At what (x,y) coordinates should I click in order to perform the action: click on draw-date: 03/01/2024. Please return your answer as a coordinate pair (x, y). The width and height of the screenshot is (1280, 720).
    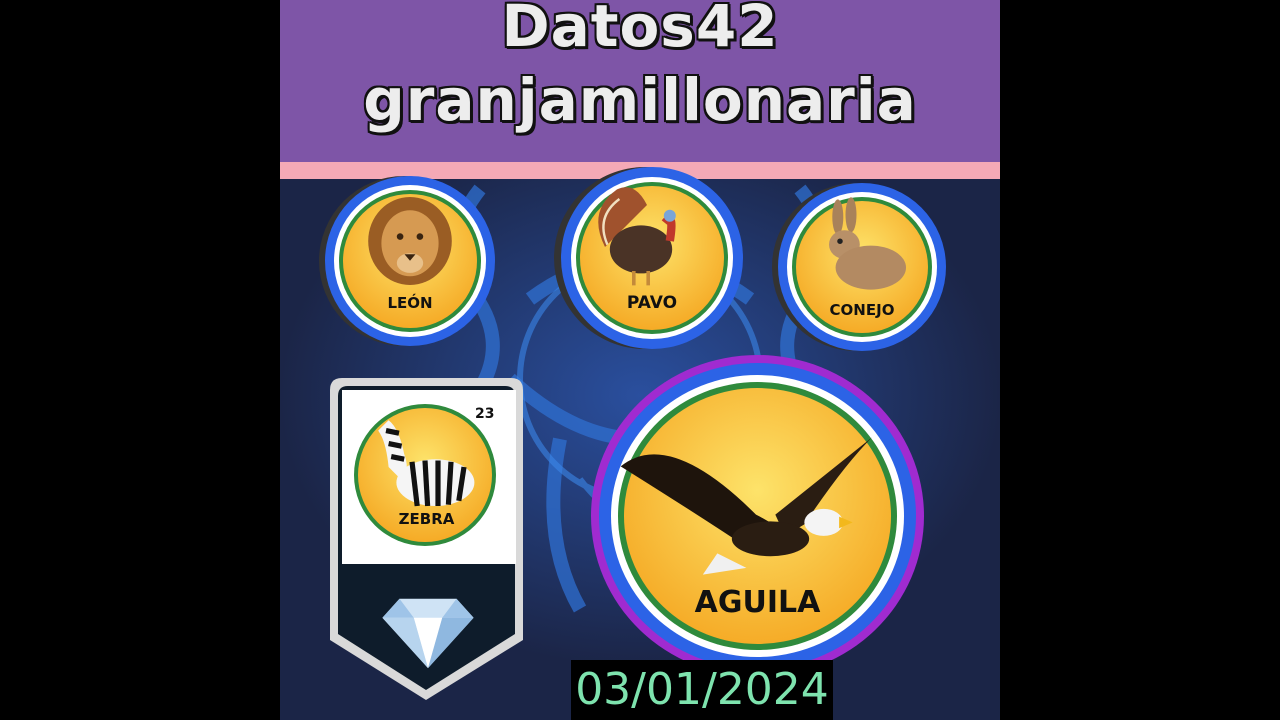
    Looking at the image, I should click on (702, 689).